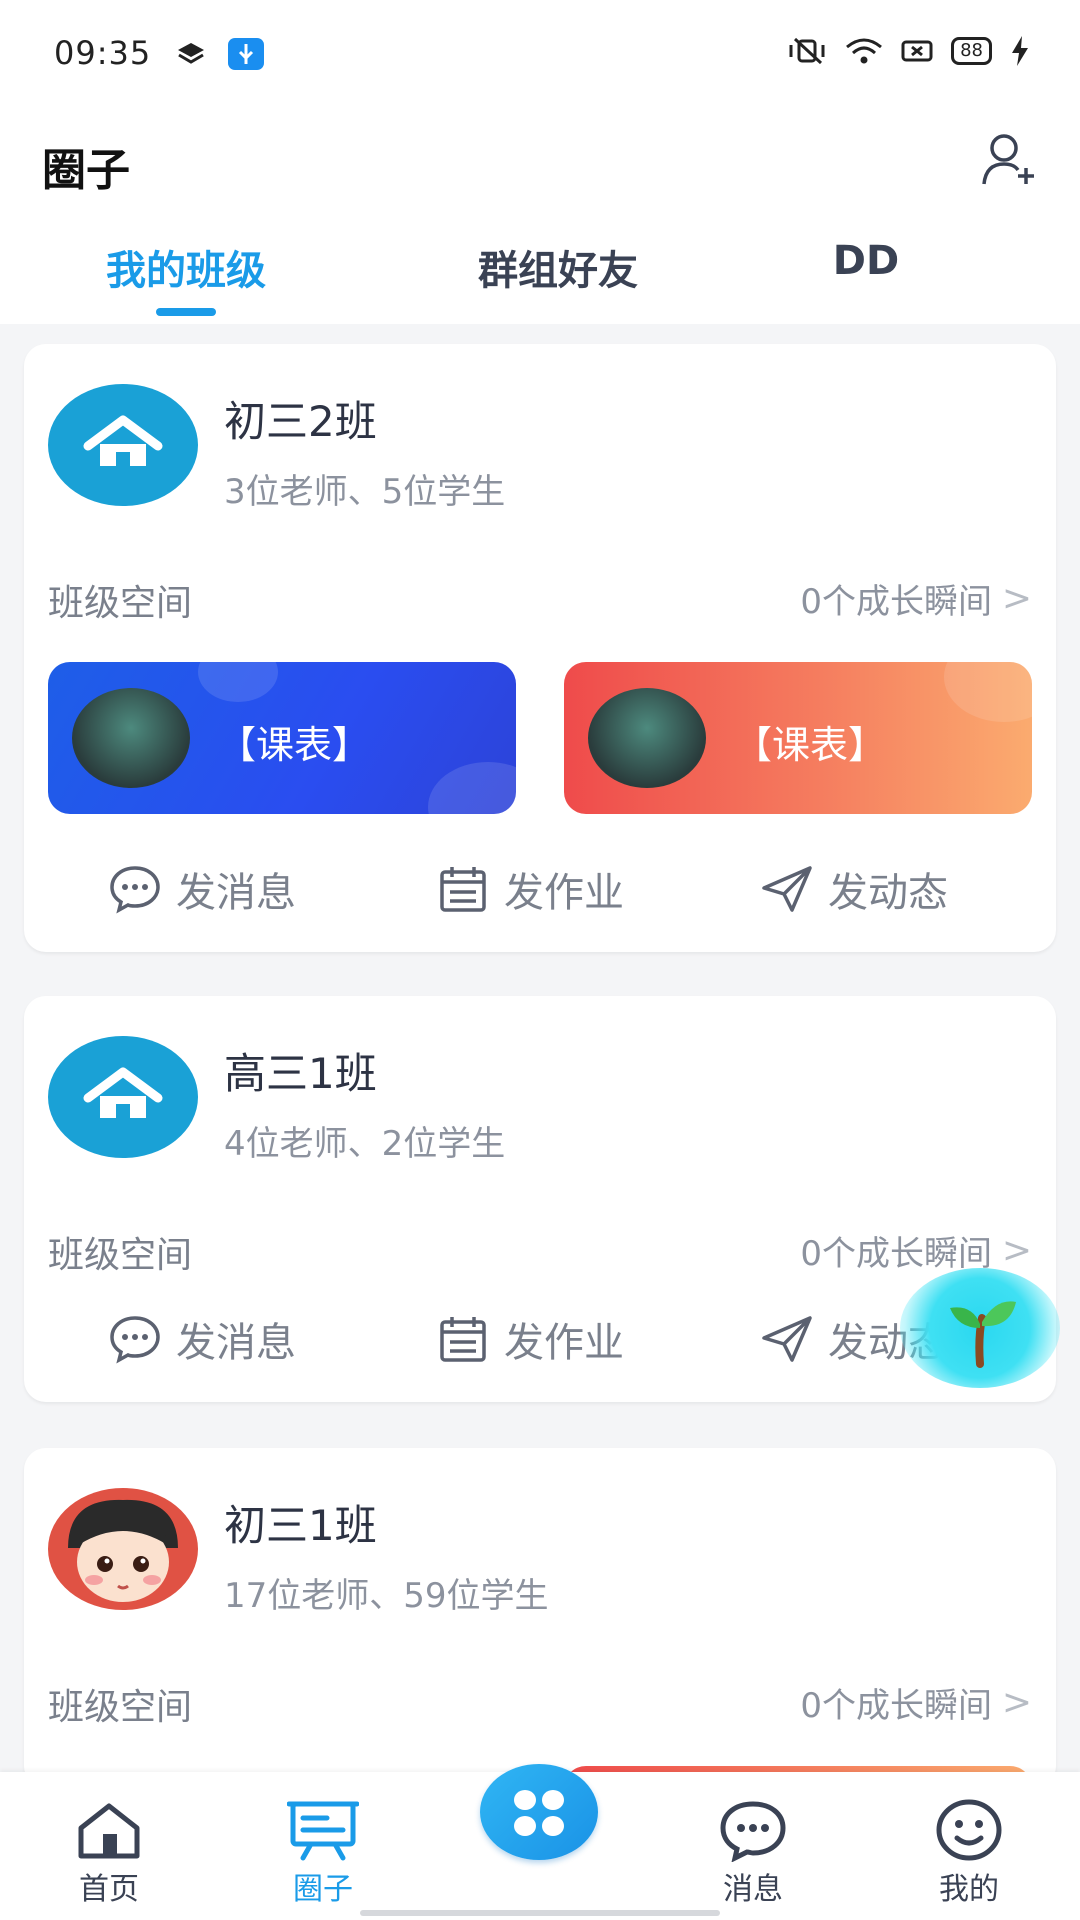  Describe the element at coordinates (983, 1334) in the screenshot. I see `sprout-icon` at that location.